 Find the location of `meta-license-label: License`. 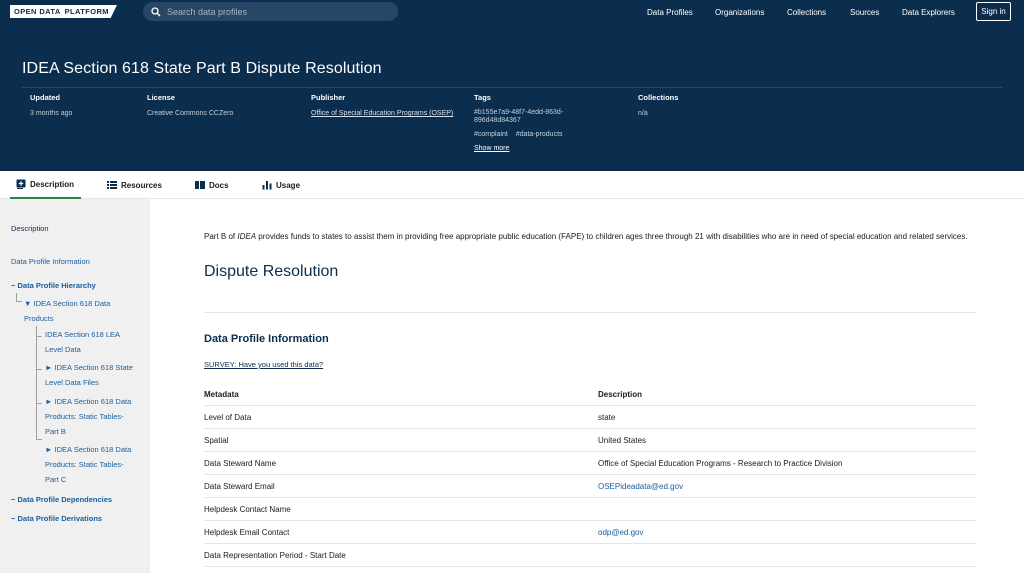

meta-license-label: License is located at coordinates (161, 97).